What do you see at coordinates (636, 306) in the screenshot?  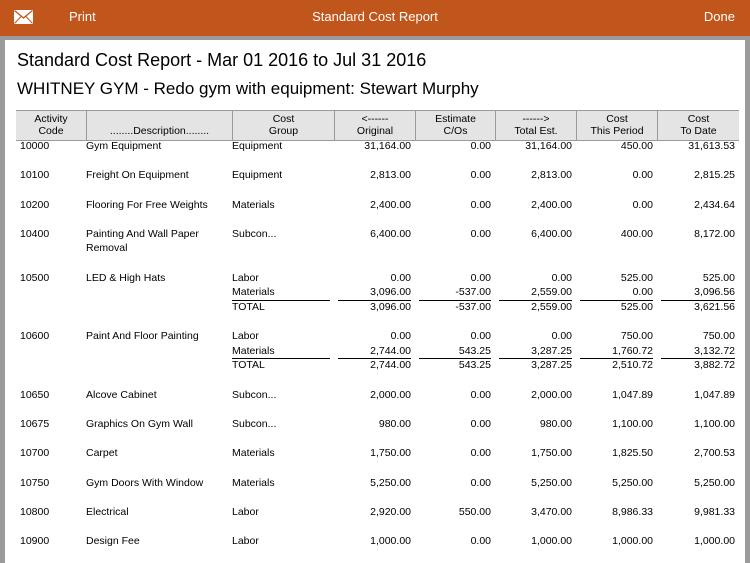 I see `cost-this-period: 525.00` at bounding box center [636, 306].